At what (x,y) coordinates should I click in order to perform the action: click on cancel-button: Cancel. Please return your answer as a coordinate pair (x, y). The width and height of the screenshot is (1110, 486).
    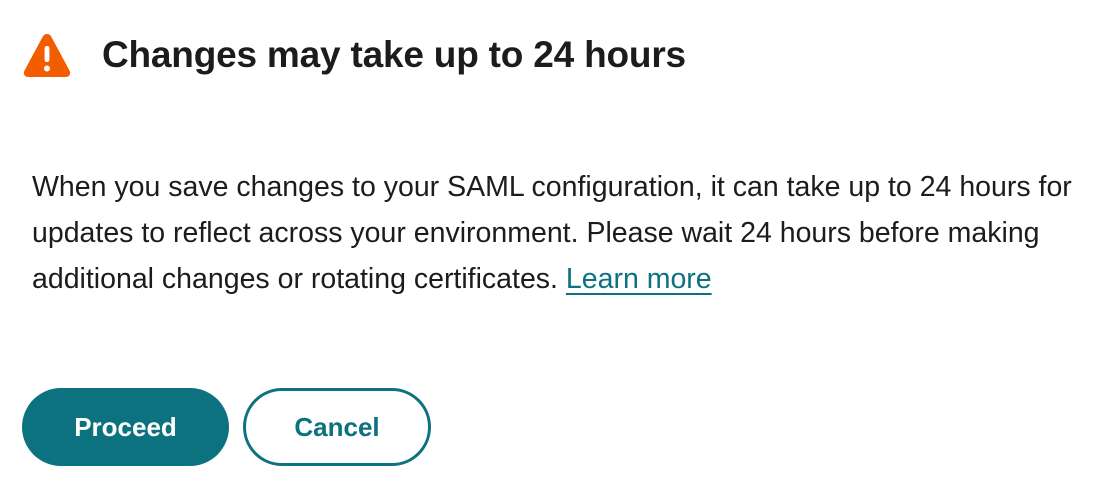
    Looking at the image, I should click on (337, 427).